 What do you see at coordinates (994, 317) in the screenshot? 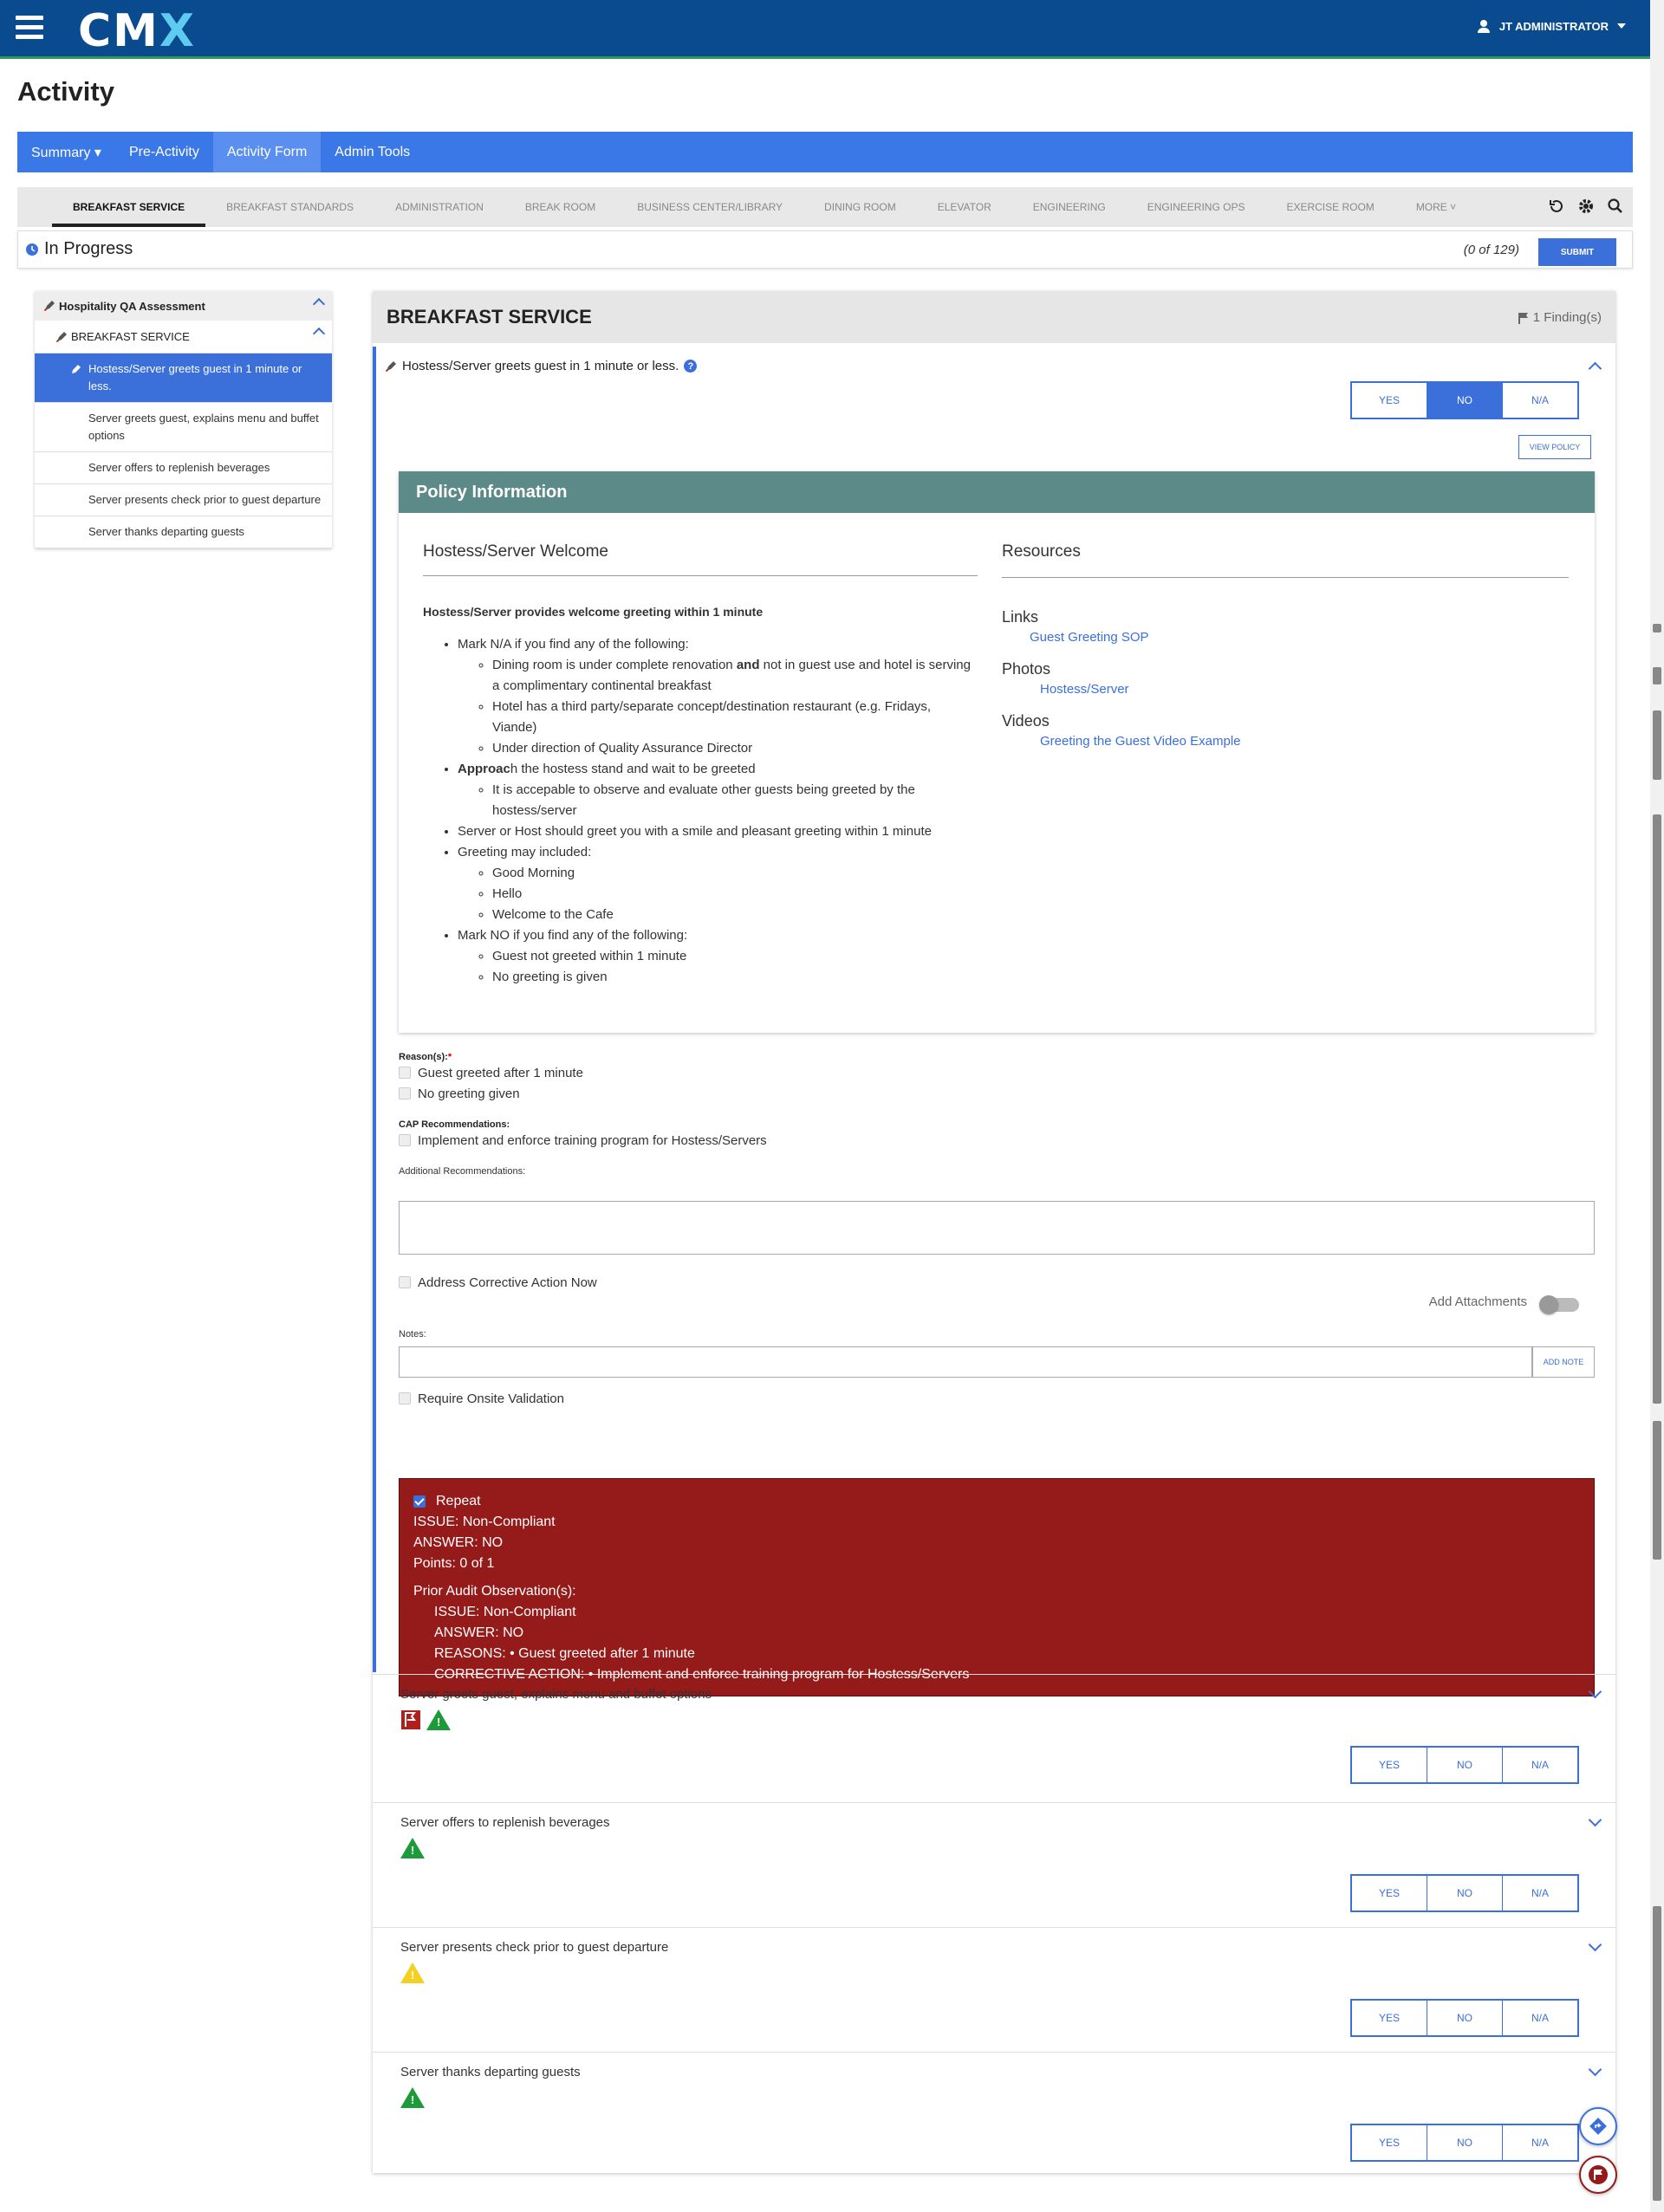
I see `section-header: BREAKFAST SERVICE 1 Finding(s)` at bounding box center [994, 317].